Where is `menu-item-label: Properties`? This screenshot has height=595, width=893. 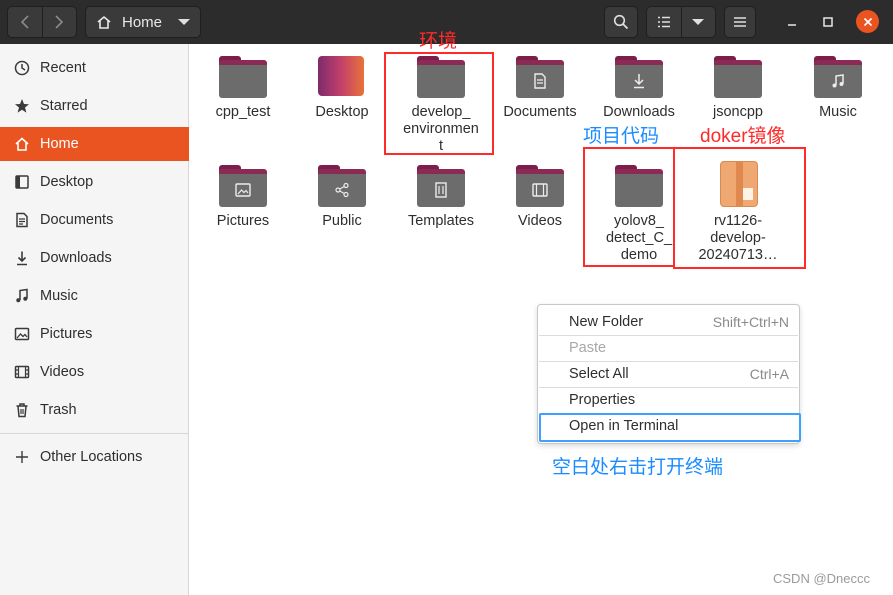
menu-item-label: Properties is located at coordinates (602, 400).